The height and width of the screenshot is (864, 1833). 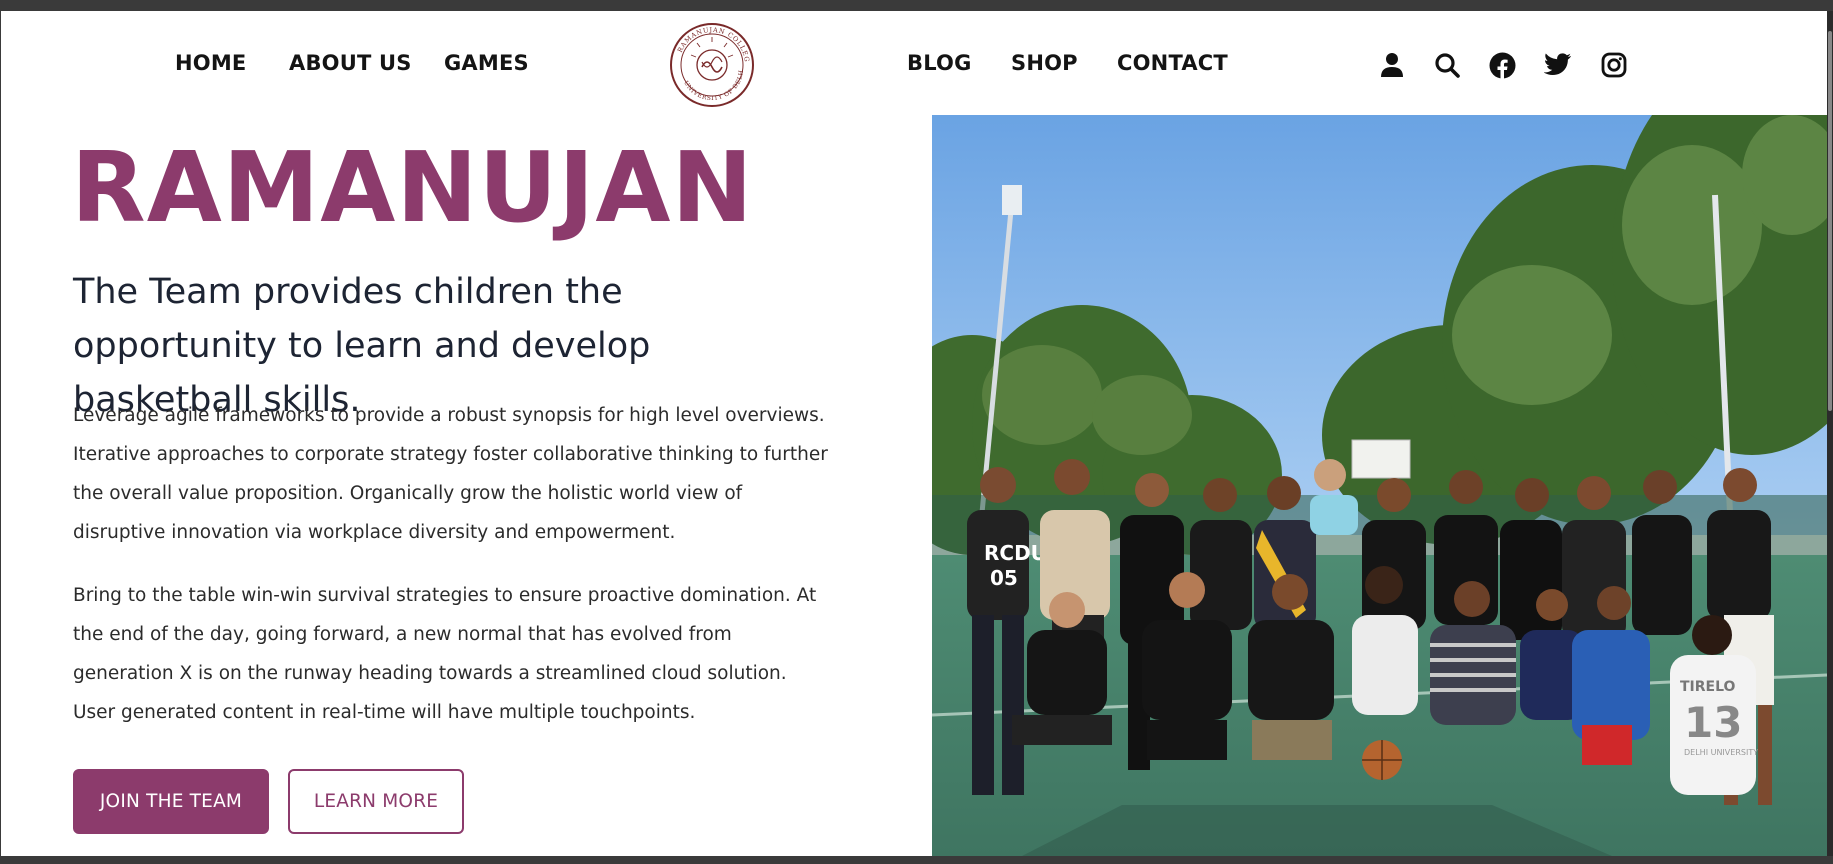 What do you see at coordinates (1447, 65) in the screenshot?
I see `search-icon` at bounding box center [1447, 65].